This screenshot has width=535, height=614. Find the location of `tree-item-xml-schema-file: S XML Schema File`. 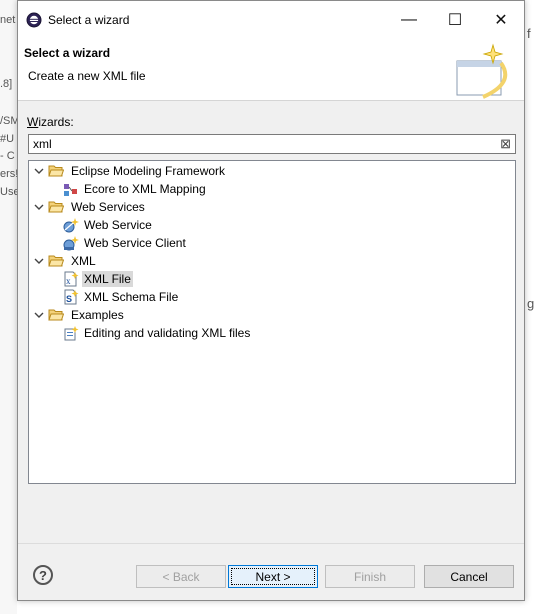

tree-item-xml-schema-file: S XML Schema File is located at coordinates (121, 297).